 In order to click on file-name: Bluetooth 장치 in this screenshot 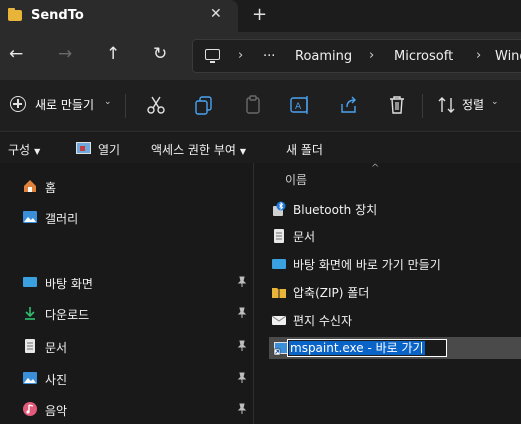, I will do `click(335, 210)`.